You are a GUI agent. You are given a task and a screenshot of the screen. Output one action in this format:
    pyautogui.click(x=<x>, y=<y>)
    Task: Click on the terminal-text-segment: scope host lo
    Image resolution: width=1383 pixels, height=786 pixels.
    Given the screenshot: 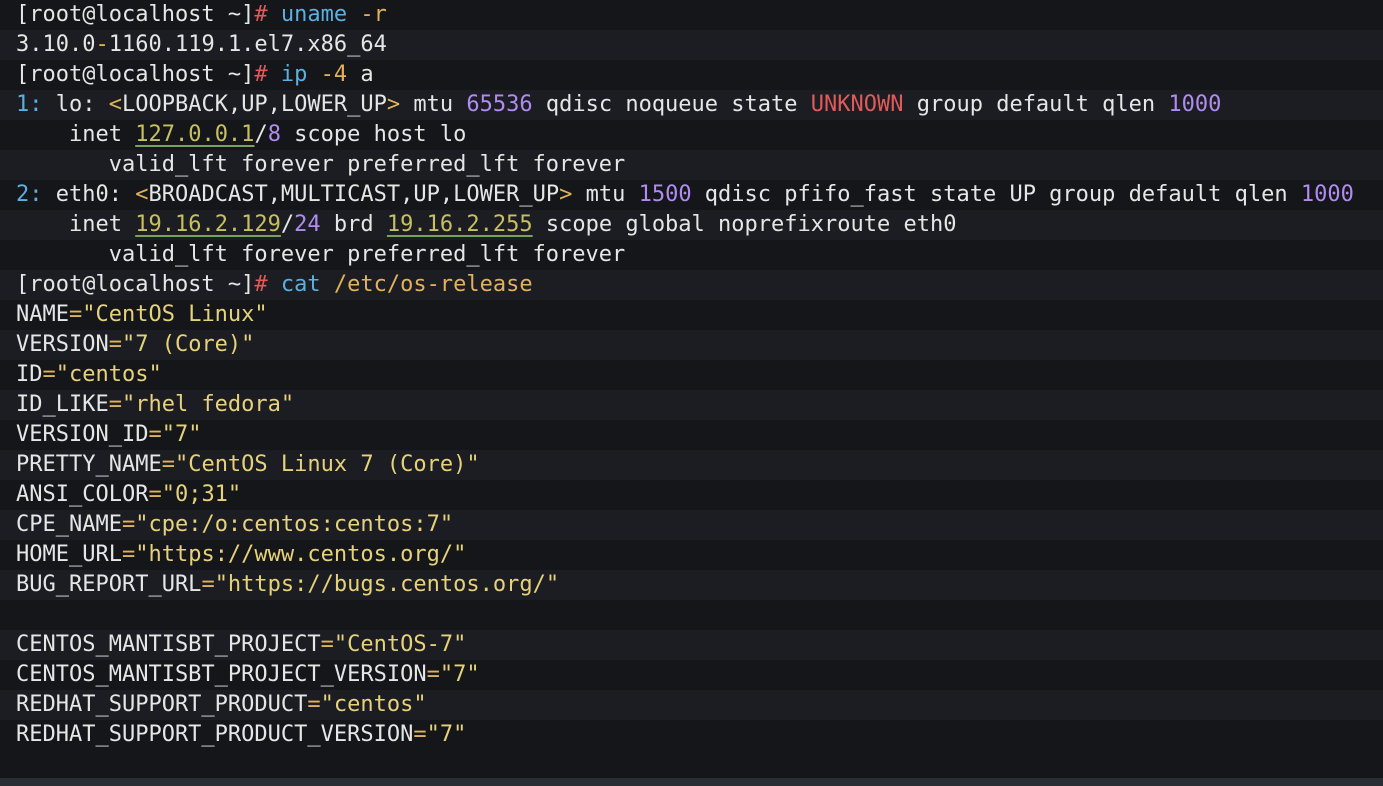 What is the action you would take?
    pyautogui.click(x=373, y=134)
    